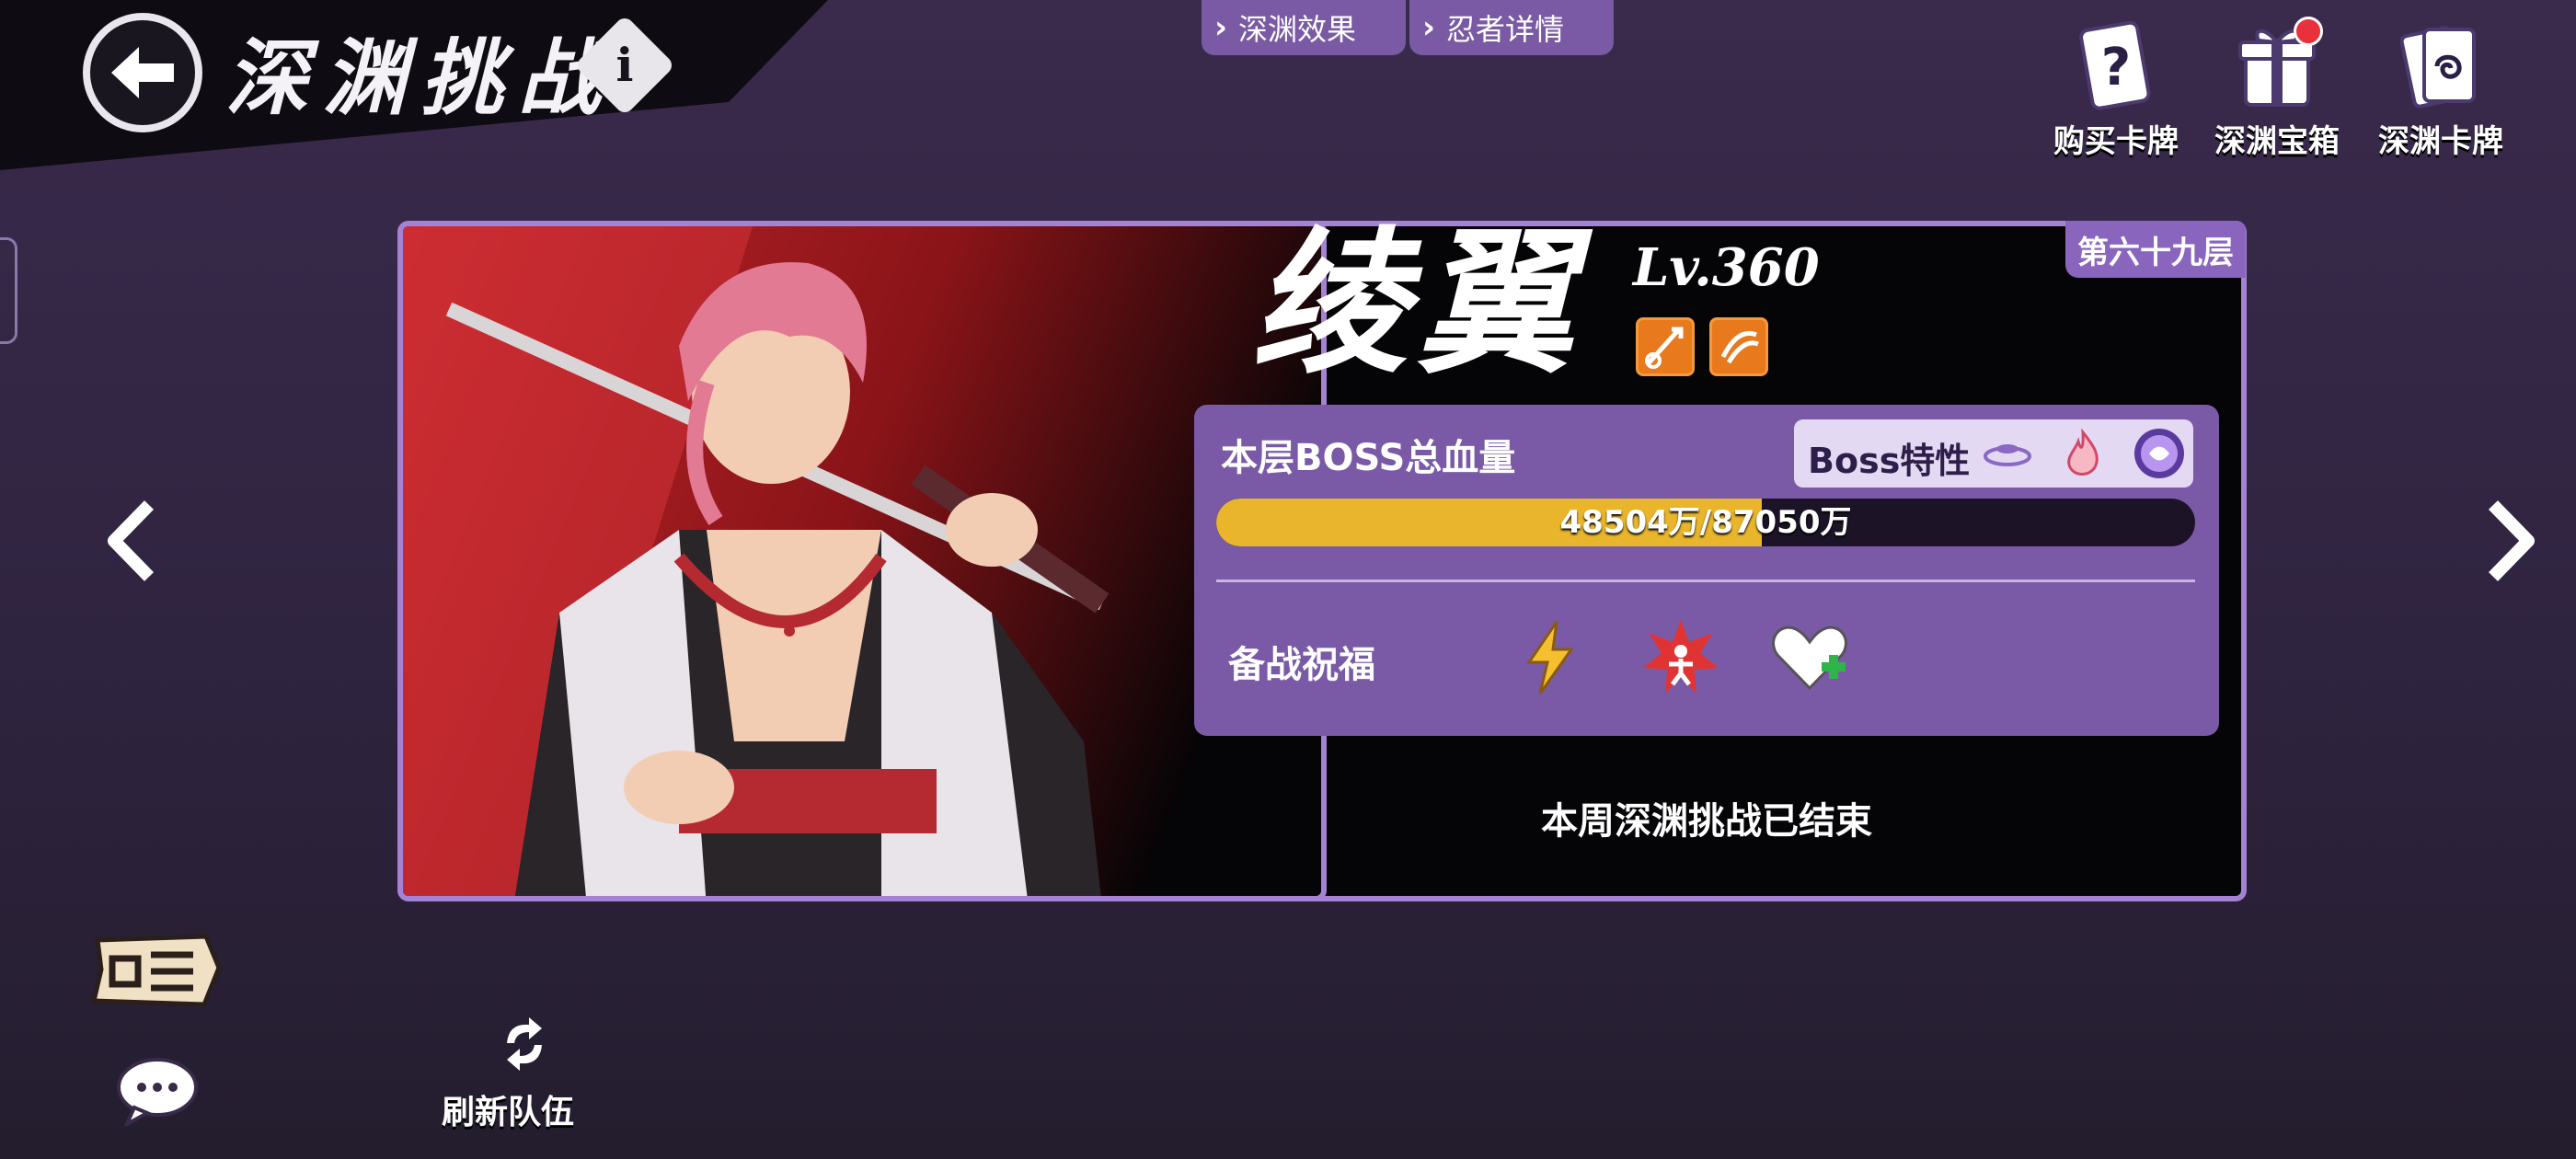 The height and width of the screenshot is (1159, 2576). What do you see at coordinates (624, 65) in the screenshot?
I see `info-icon: i` at bounding box center [624, 65].